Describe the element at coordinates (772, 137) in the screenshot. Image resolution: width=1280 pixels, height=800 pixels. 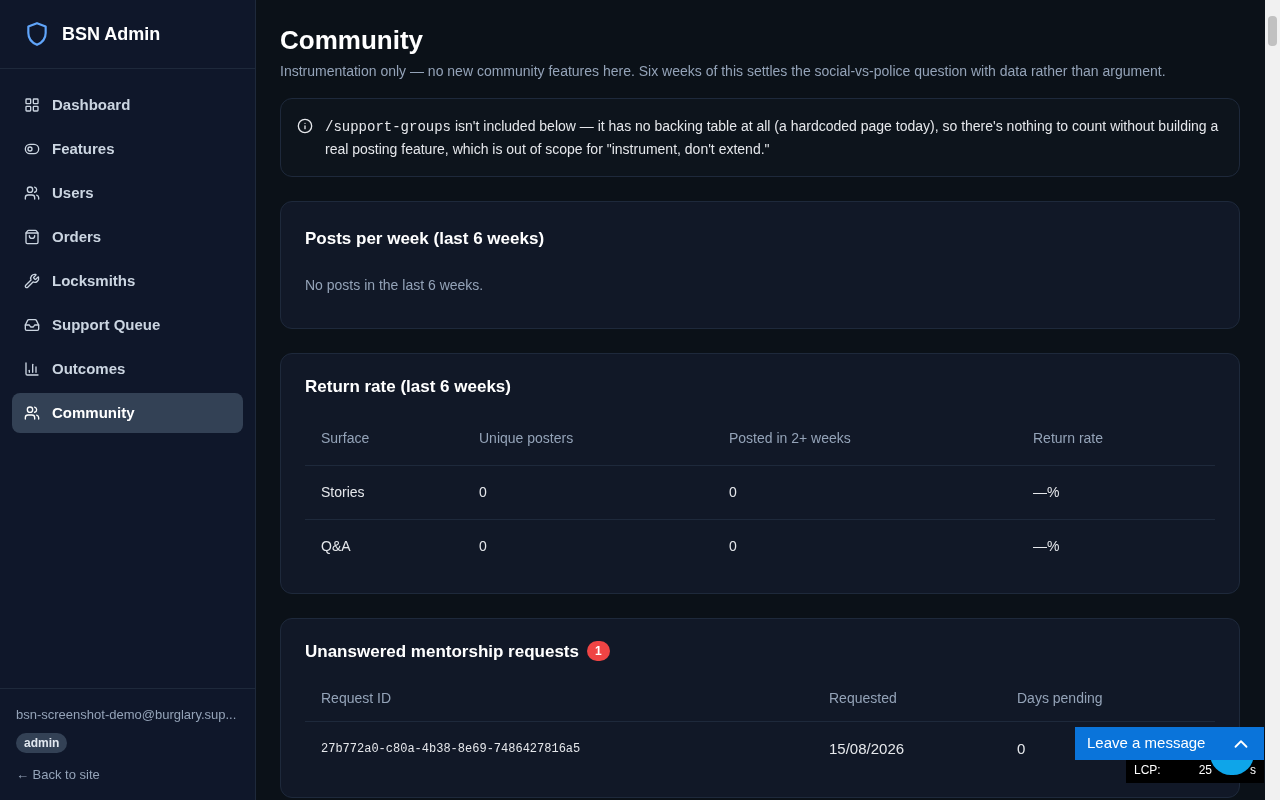
I see `notice-text: /support-groups isn't included below — it has no backing table at all (a hardcoded page today), so there's nothing to count without building a real posting feature, which is out of scope for "instrument, don't extend."` at that location.